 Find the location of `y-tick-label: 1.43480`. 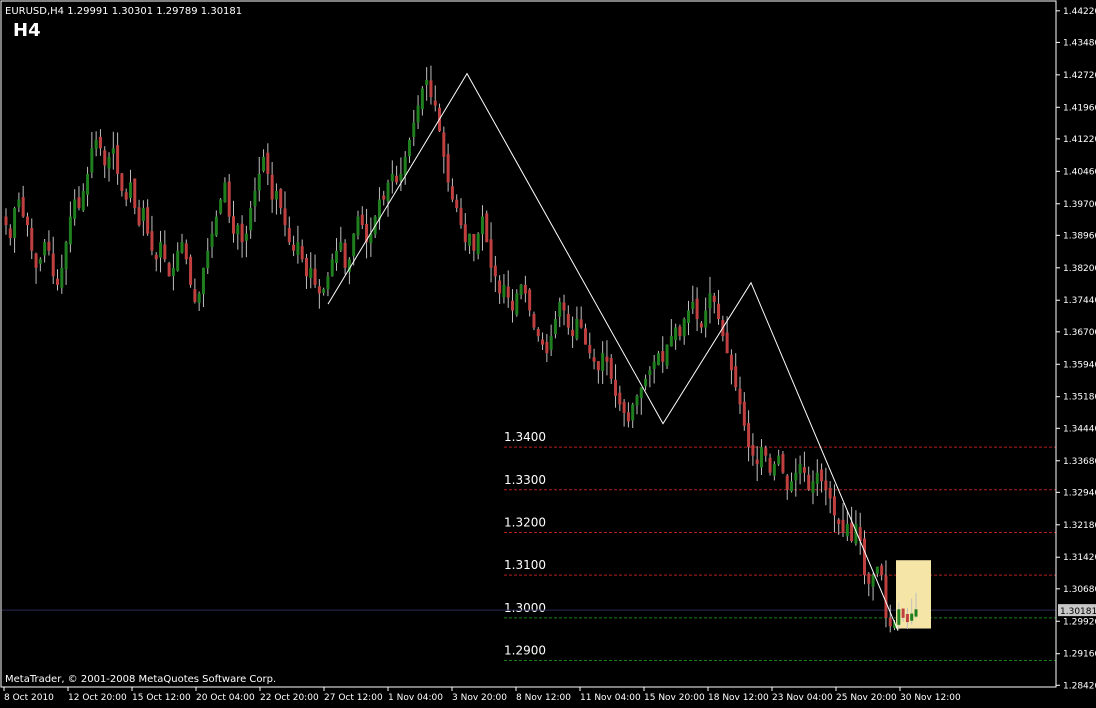

y-tick-label: 1.43480 is located at coordinates (1079, 43).